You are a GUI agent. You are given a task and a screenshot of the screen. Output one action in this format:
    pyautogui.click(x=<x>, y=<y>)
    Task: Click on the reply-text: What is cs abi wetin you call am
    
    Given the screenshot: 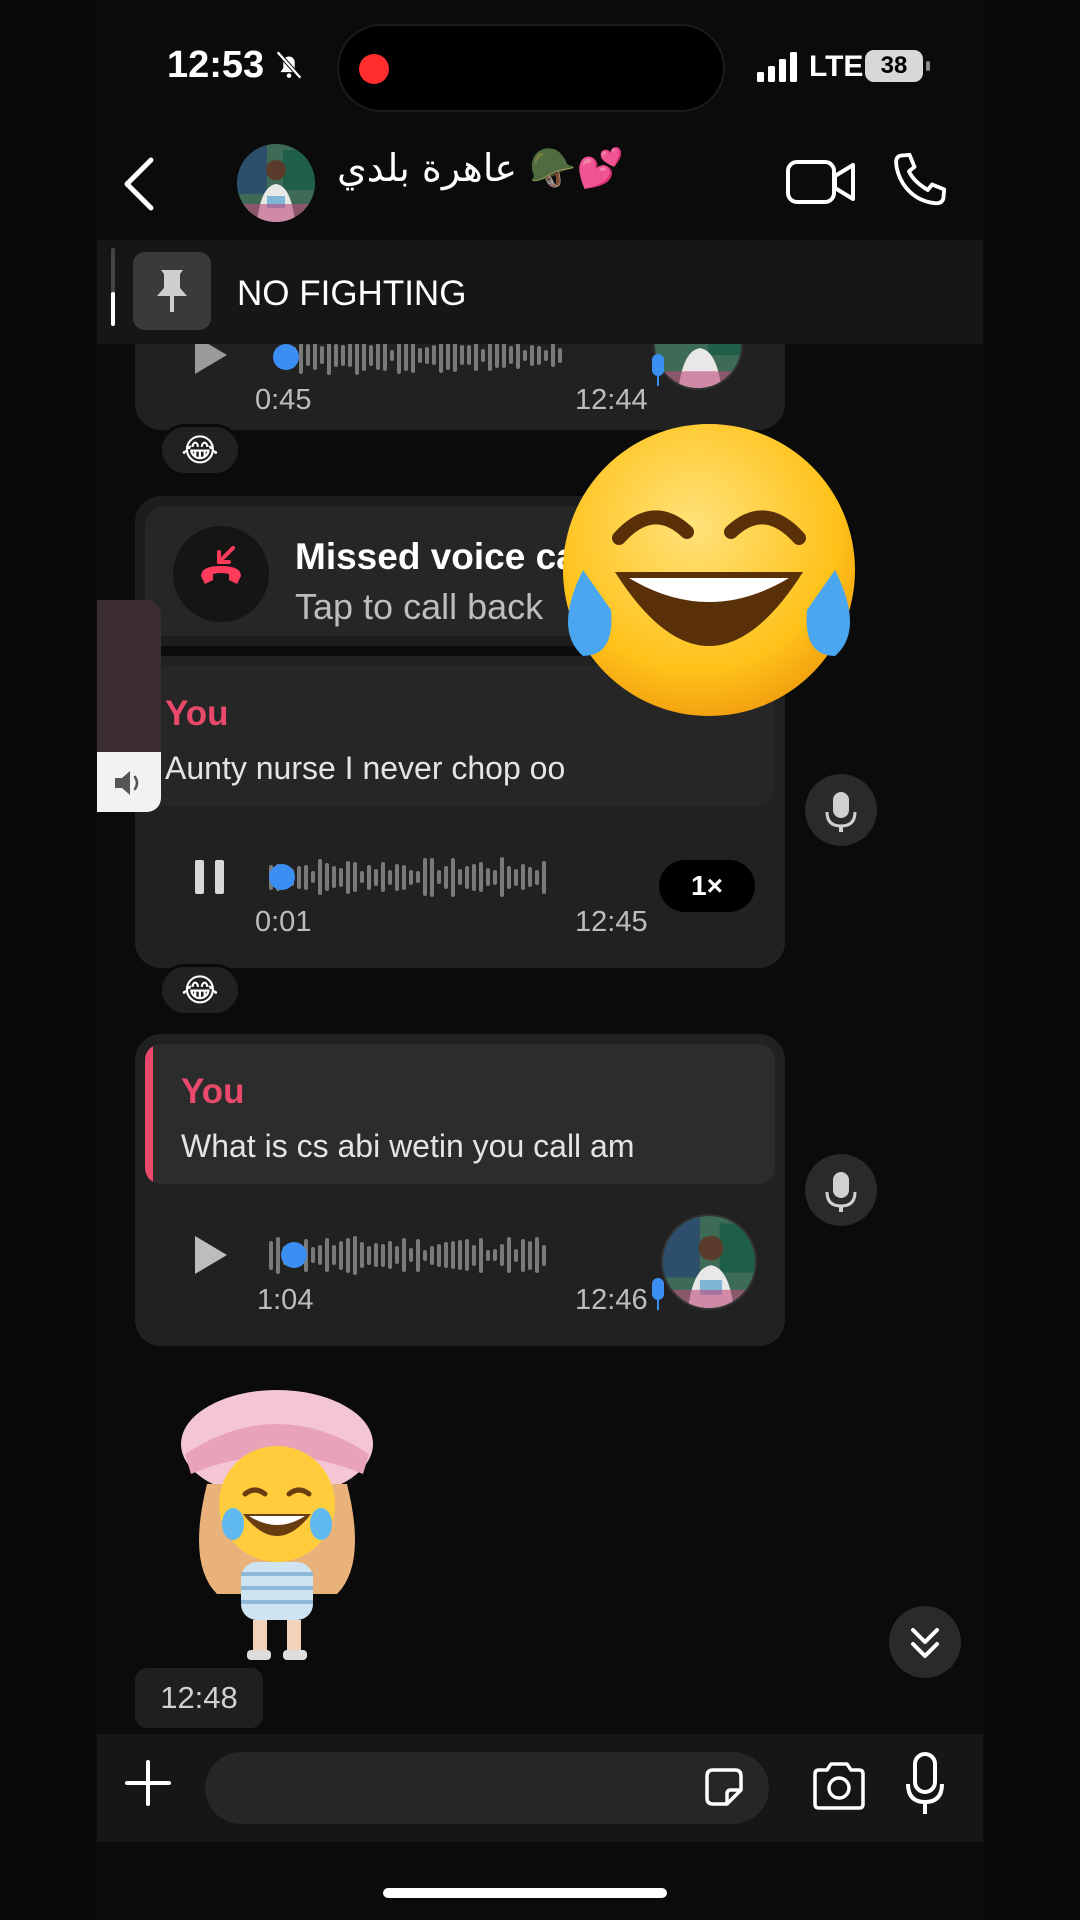 What is the action you would take?
    pyautogui.click(x=408, y=1146)
    